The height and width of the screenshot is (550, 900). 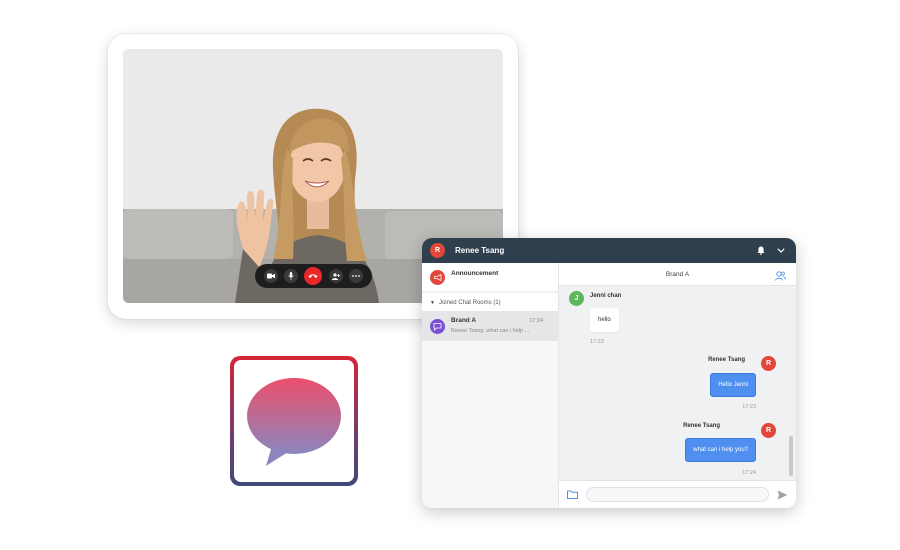 I want to click on message-sender: Jenni chan, so click(x=606, y=296).